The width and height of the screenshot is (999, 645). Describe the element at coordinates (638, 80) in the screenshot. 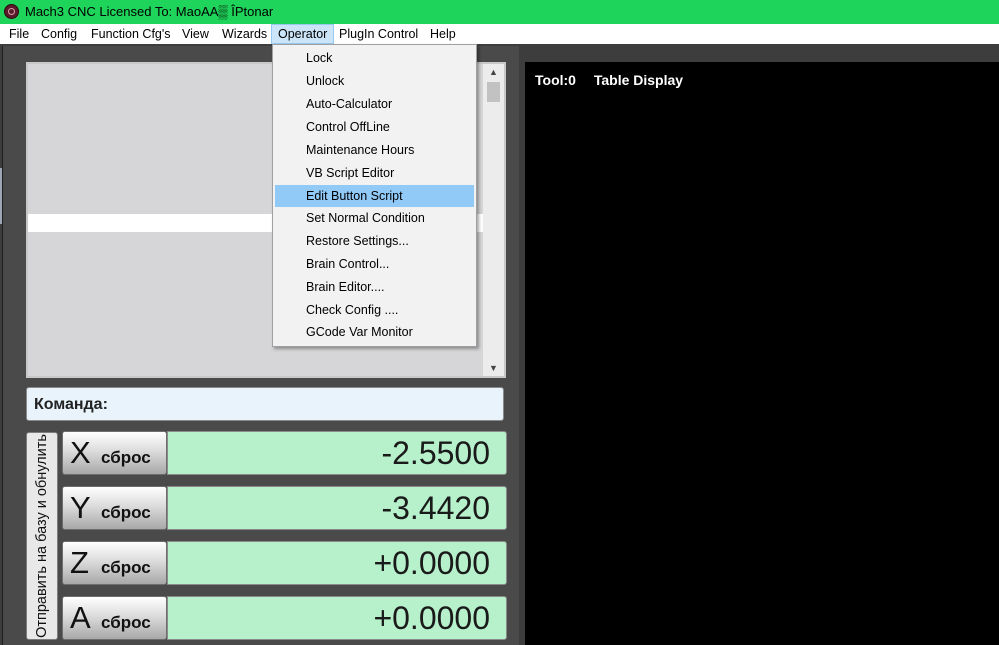

I see `table-display-label: Table Display` at that location.